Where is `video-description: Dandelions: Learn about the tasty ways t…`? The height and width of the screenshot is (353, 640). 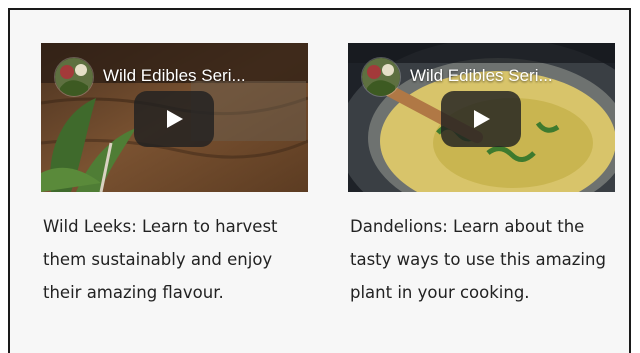 video-description: Dandelions: Learn about the tasty ways t… is located at coordinates (478, 259).